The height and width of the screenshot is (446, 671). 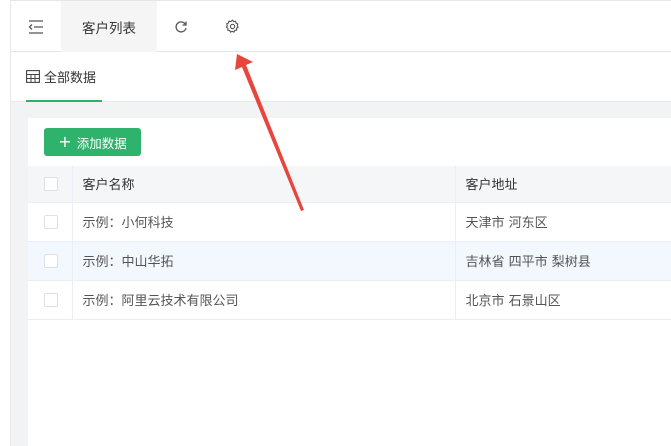 I want to click on menu-fold-button, so click(x=36, y=26).